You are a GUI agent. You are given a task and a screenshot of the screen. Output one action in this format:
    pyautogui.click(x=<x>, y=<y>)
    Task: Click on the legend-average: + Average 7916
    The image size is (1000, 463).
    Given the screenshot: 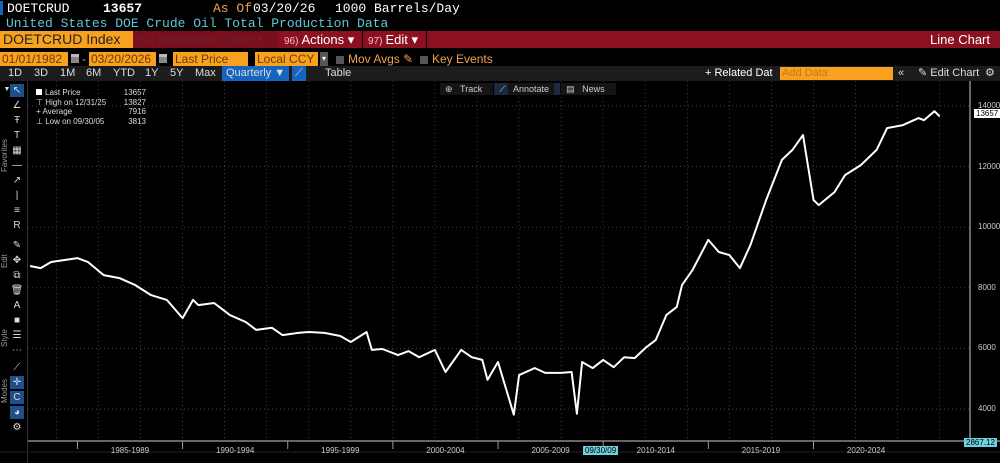 What is the action you would take?
    pyautogui.click(x=91, y=111)
    